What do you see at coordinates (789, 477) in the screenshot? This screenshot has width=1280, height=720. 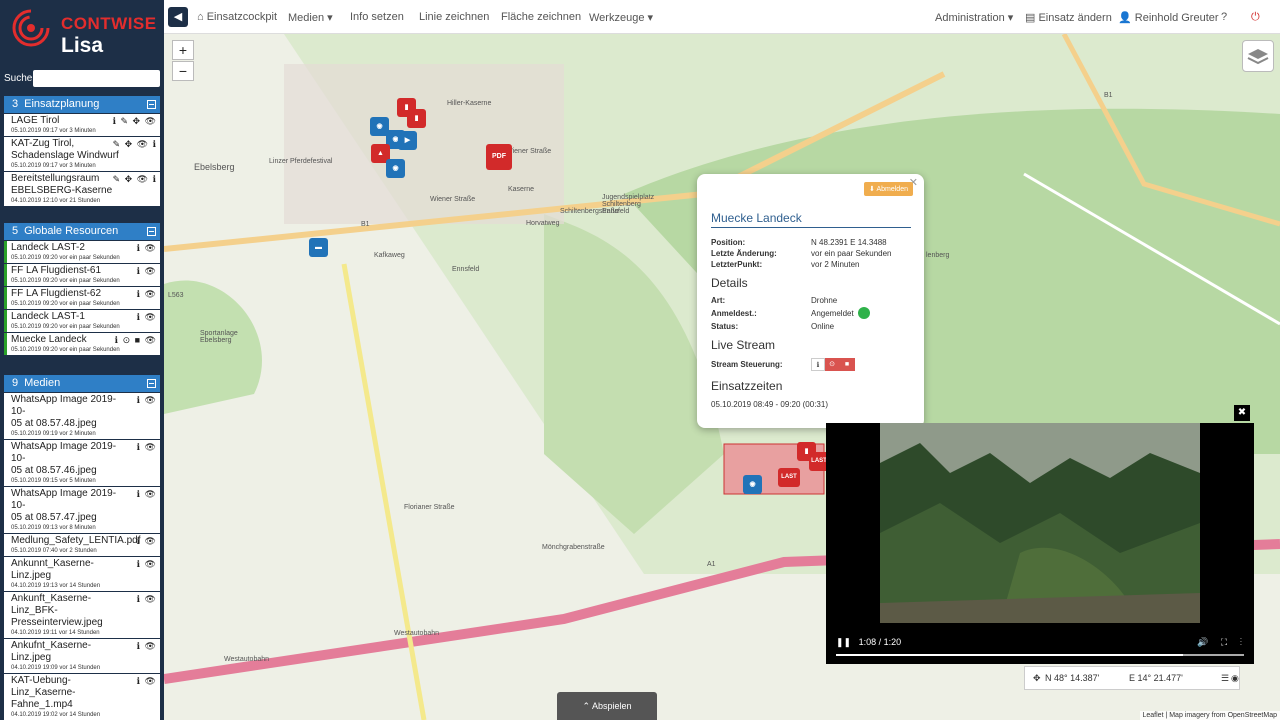 I see `last-marker: LAST` at bounding box center [789, 477].